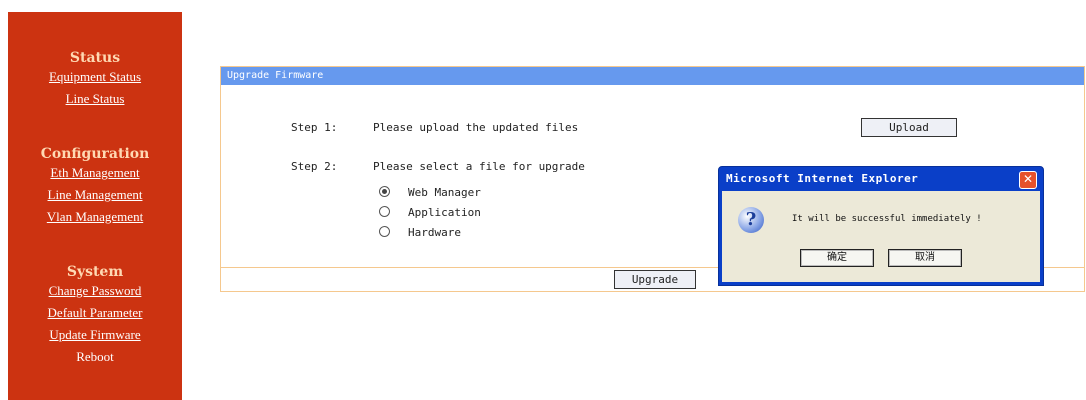 The width and height of the screenshot is (1086, 400). What do you see at coordinates (1028, 180) in the screenshot?
I see `close-icon: ✕` at bounding box center [1028, 180].